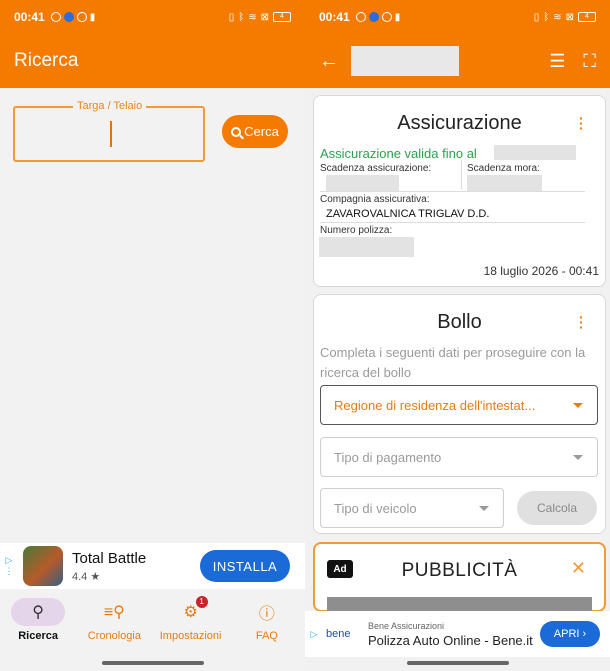 Image resolution: width=610 pixels, height=671 pixels. What do you see at coordinates (266, 614) in the screenshot?
I see `help-circle-icon: ⓘ` at bounding box center [266, 614].